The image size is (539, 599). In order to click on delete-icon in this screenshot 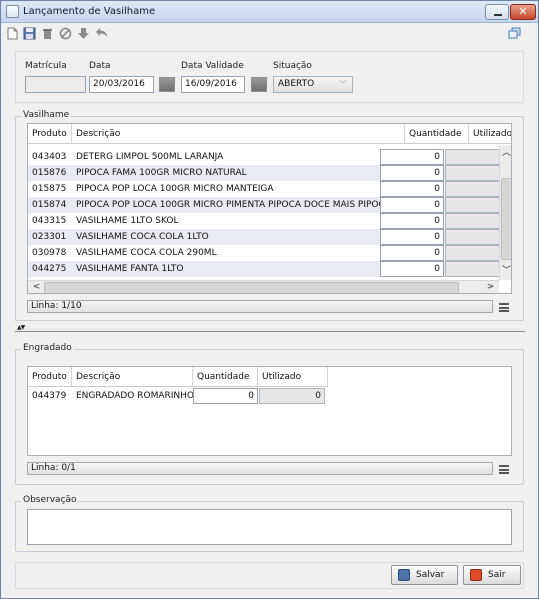, I will do `click(47, 33)`.